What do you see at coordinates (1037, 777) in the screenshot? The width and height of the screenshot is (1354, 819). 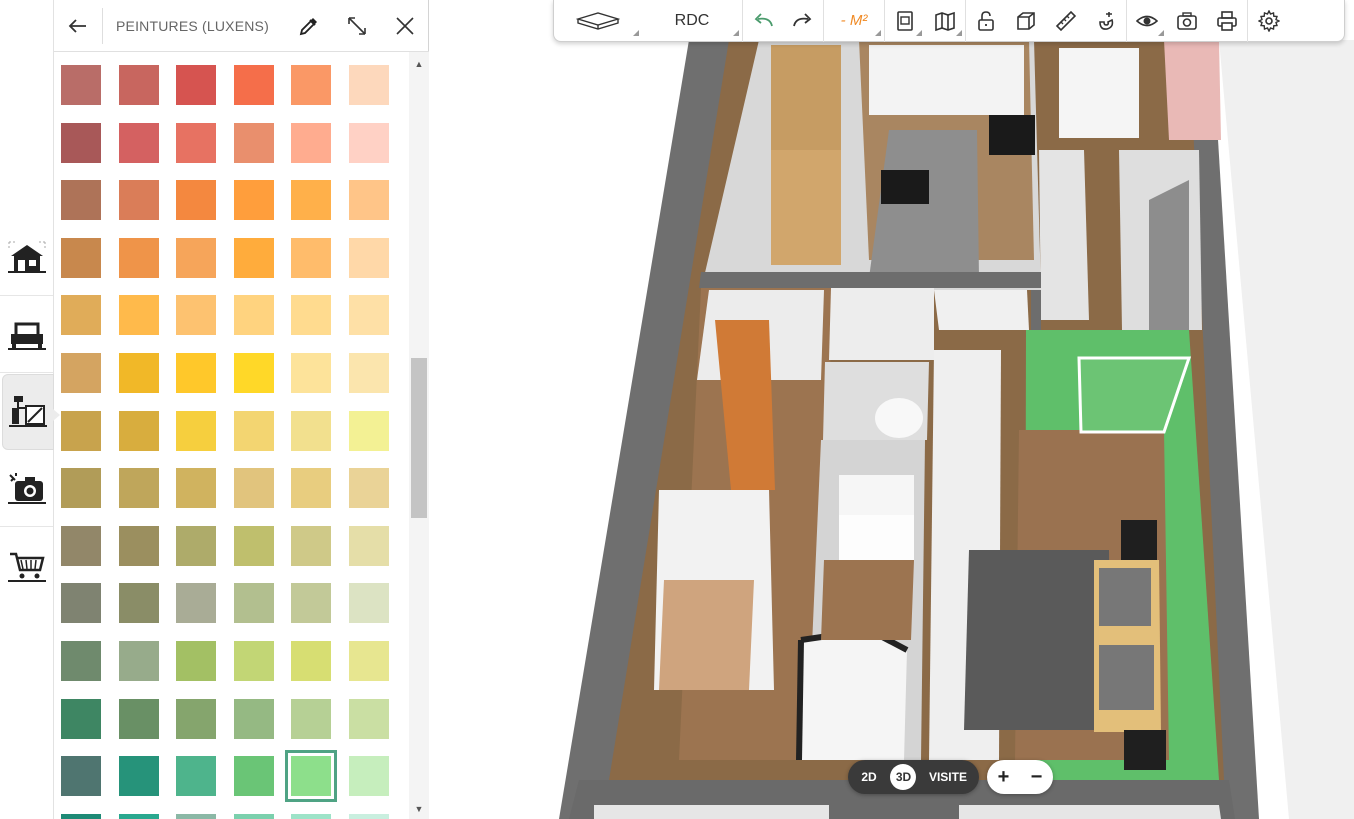 I see `zoom-out-button: −` at bounding box center [1037, 777].